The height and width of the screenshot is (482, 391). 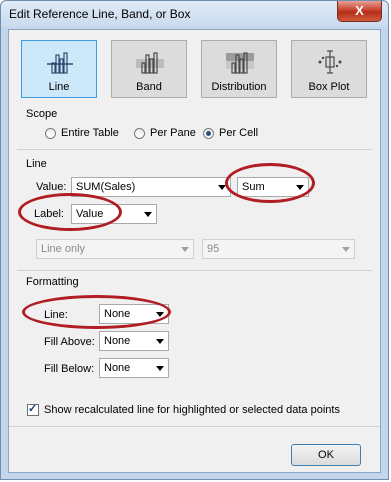 I want to click on aggregation-select: Sum, so click(x=273, y=187).